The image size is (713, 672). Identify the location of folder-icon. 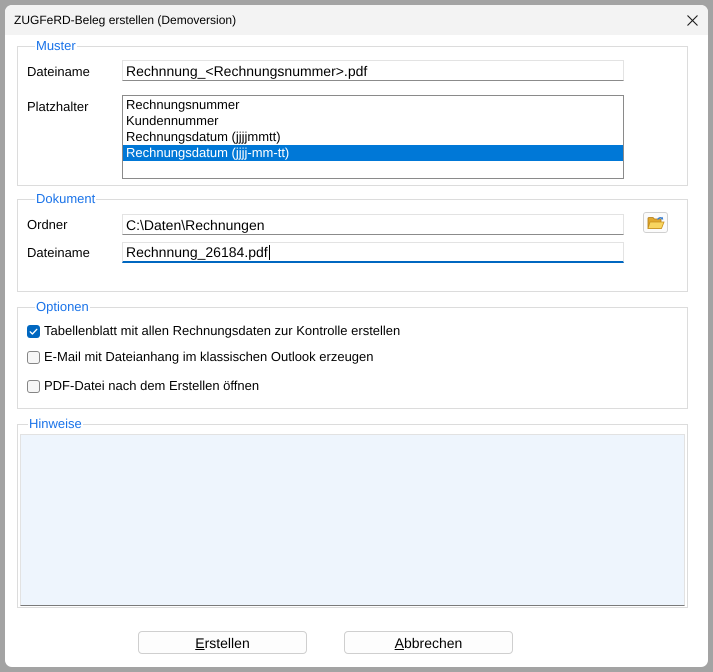
(655, 223).